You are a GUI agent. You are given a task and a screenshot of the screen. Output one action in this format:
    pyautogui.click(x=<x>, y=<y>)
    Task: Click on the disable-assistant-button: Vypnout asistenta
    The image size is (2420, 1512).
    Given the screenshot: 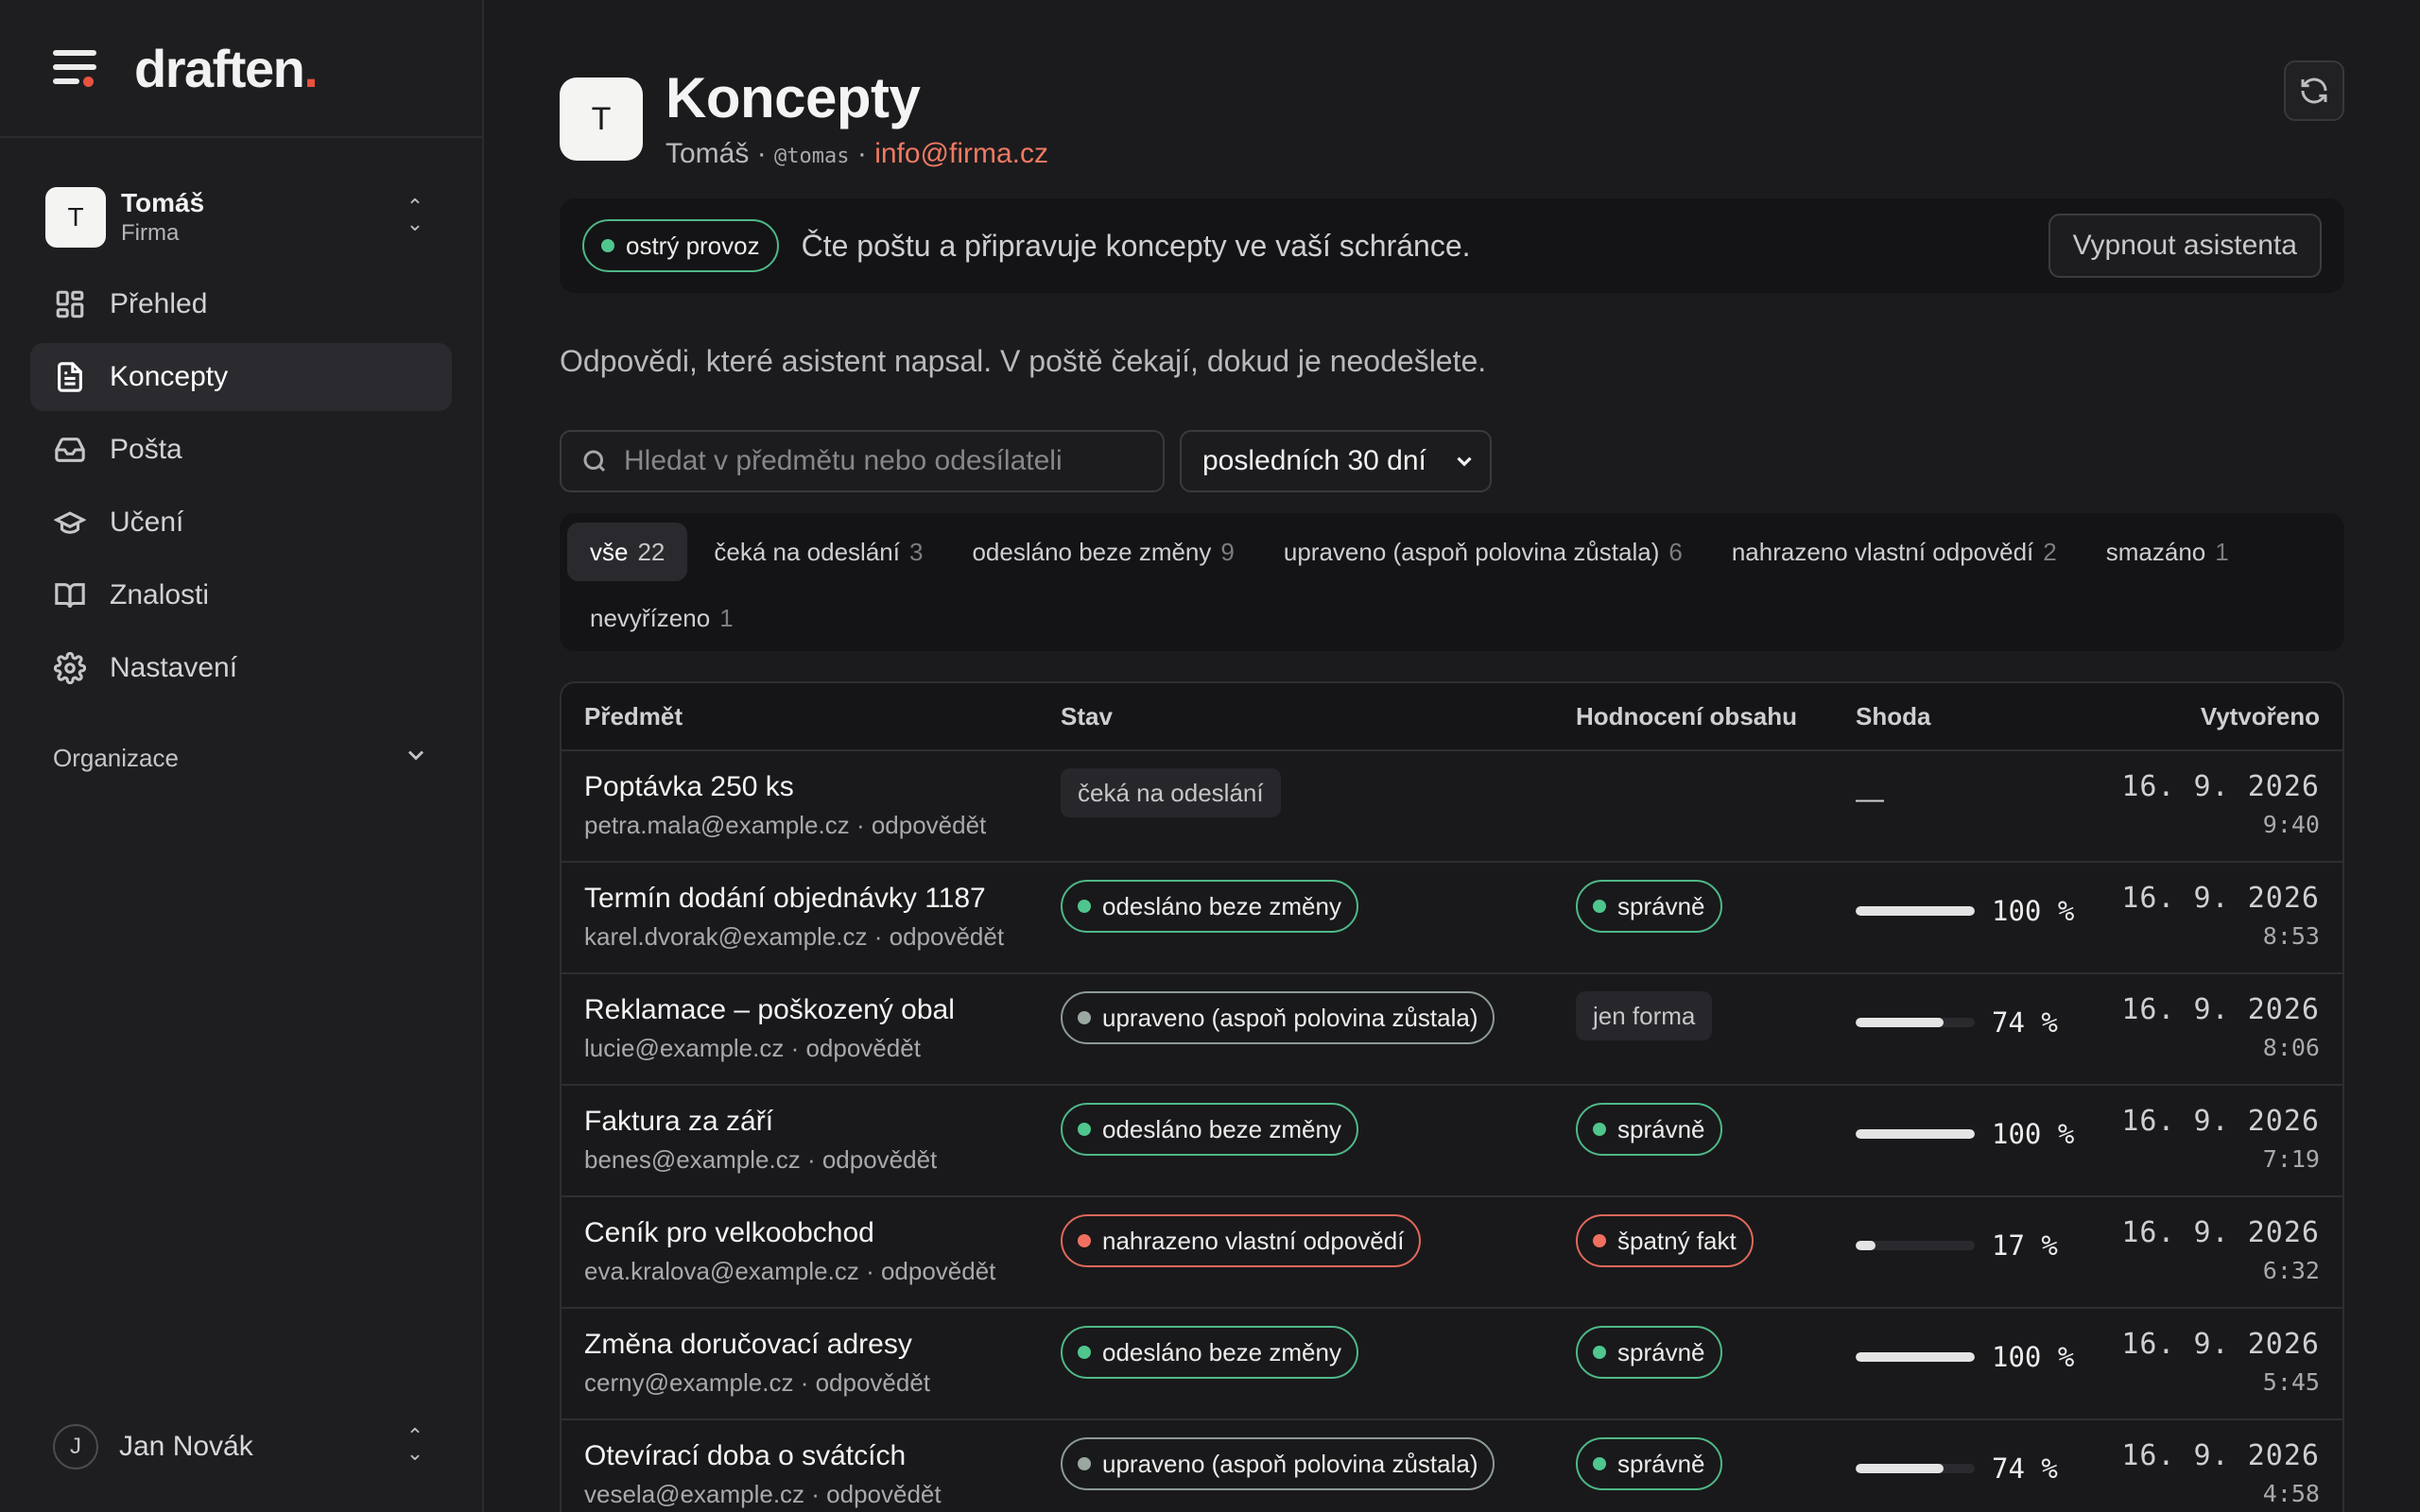 What is the action you would take?
    pyautogui.click(x=2185, y=246)
    